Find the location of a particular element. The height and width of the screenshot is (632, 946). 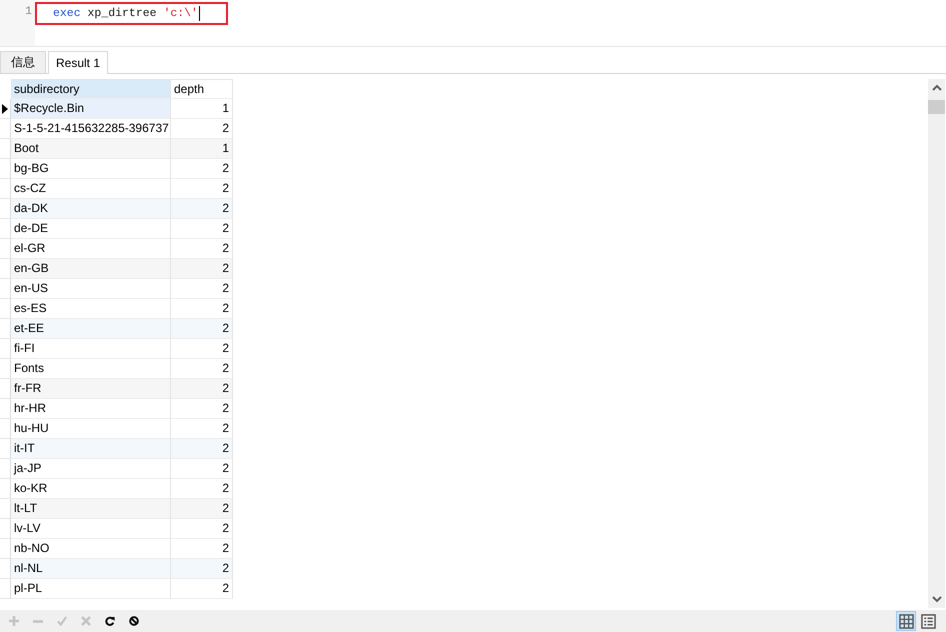

tab: 信息 is located at coordinates (23, 62).